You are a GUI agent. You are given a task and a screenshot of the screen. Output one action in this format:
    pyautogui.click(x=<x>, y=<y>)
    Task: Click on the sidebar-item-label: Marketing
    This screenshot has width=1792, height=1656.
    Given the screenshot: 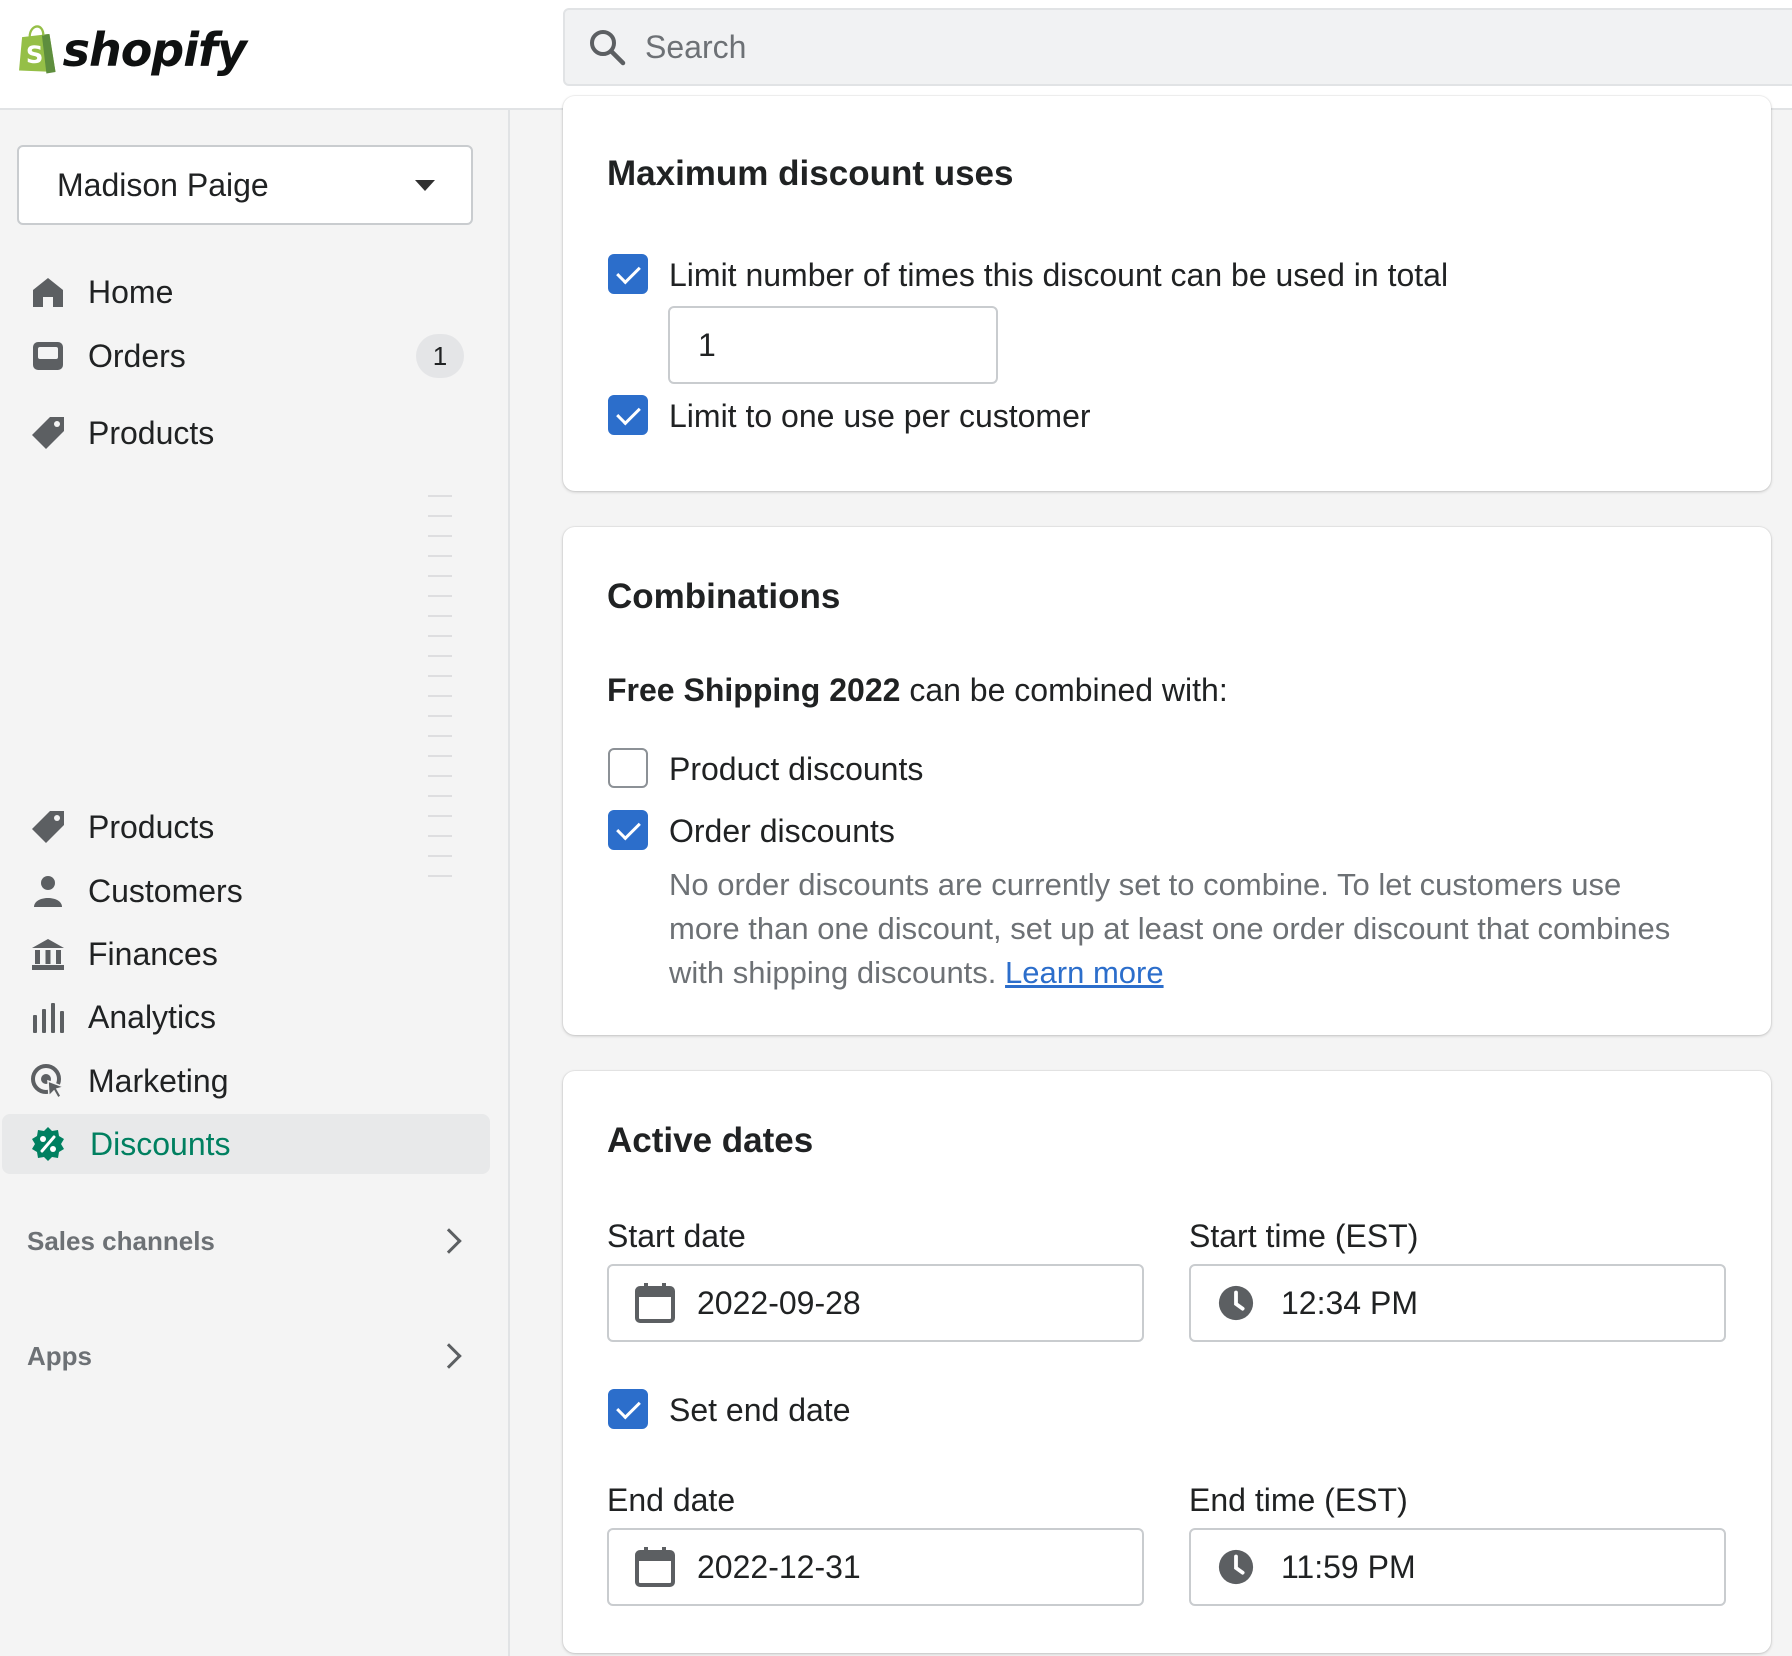 What is the action you would take?
    pyautogui.click(x=158, y=1080)
    